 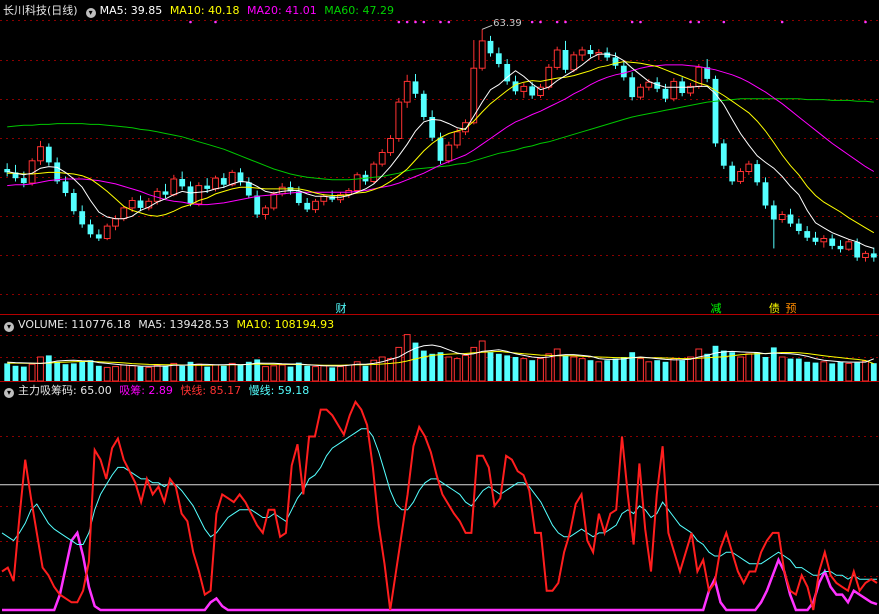 What do you see at coordinates (341, 308) in the screenshot?
I see `event-marker: 财` at bounding box center [341, 308].